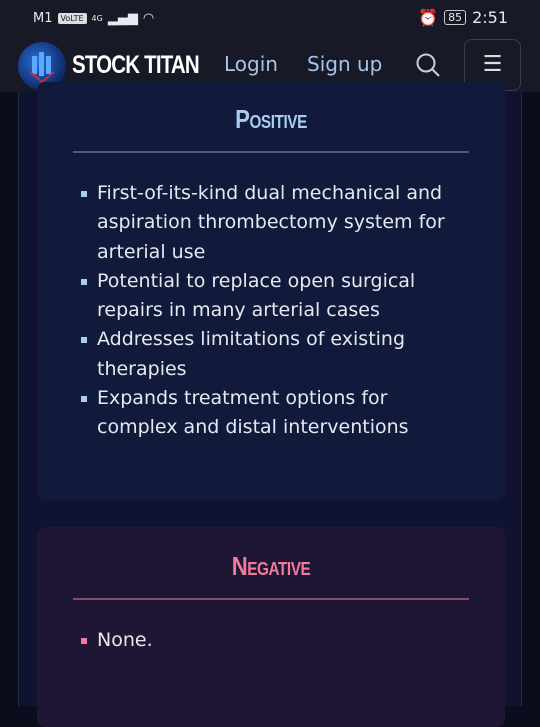  What do you see at coordinates (490, 17) in the screenshot?
I see `clock: 2:51` at bounding box center [490, 17].